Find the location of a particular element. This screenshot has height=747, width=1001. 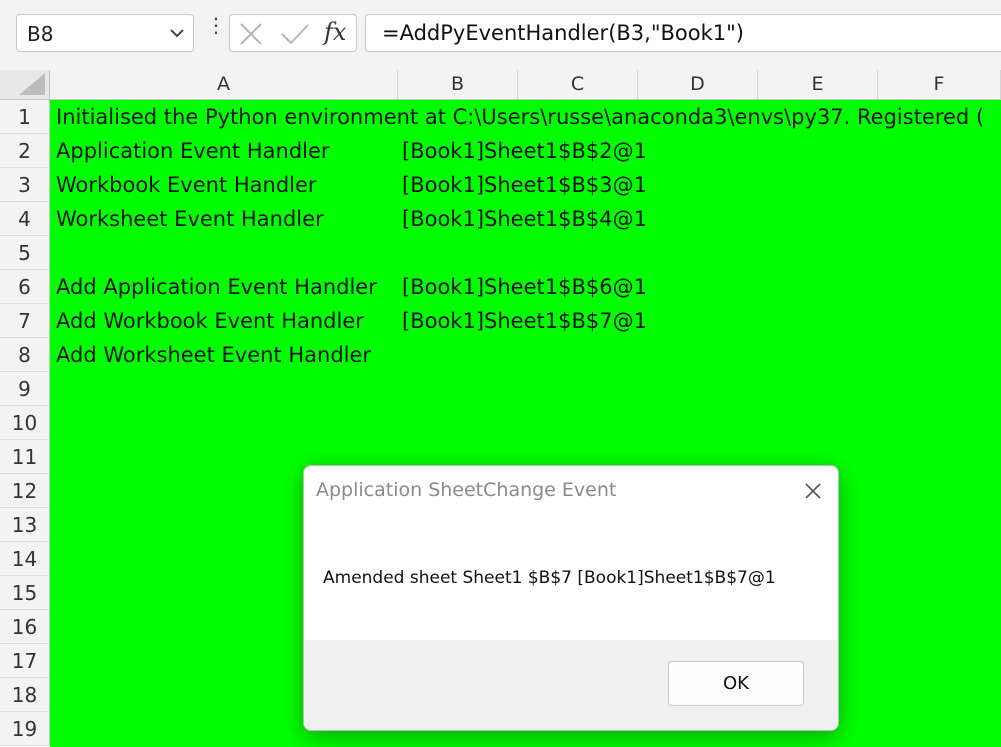

vertical-ellipsis-icon: ⋮ is located at coordinates (216, 25).